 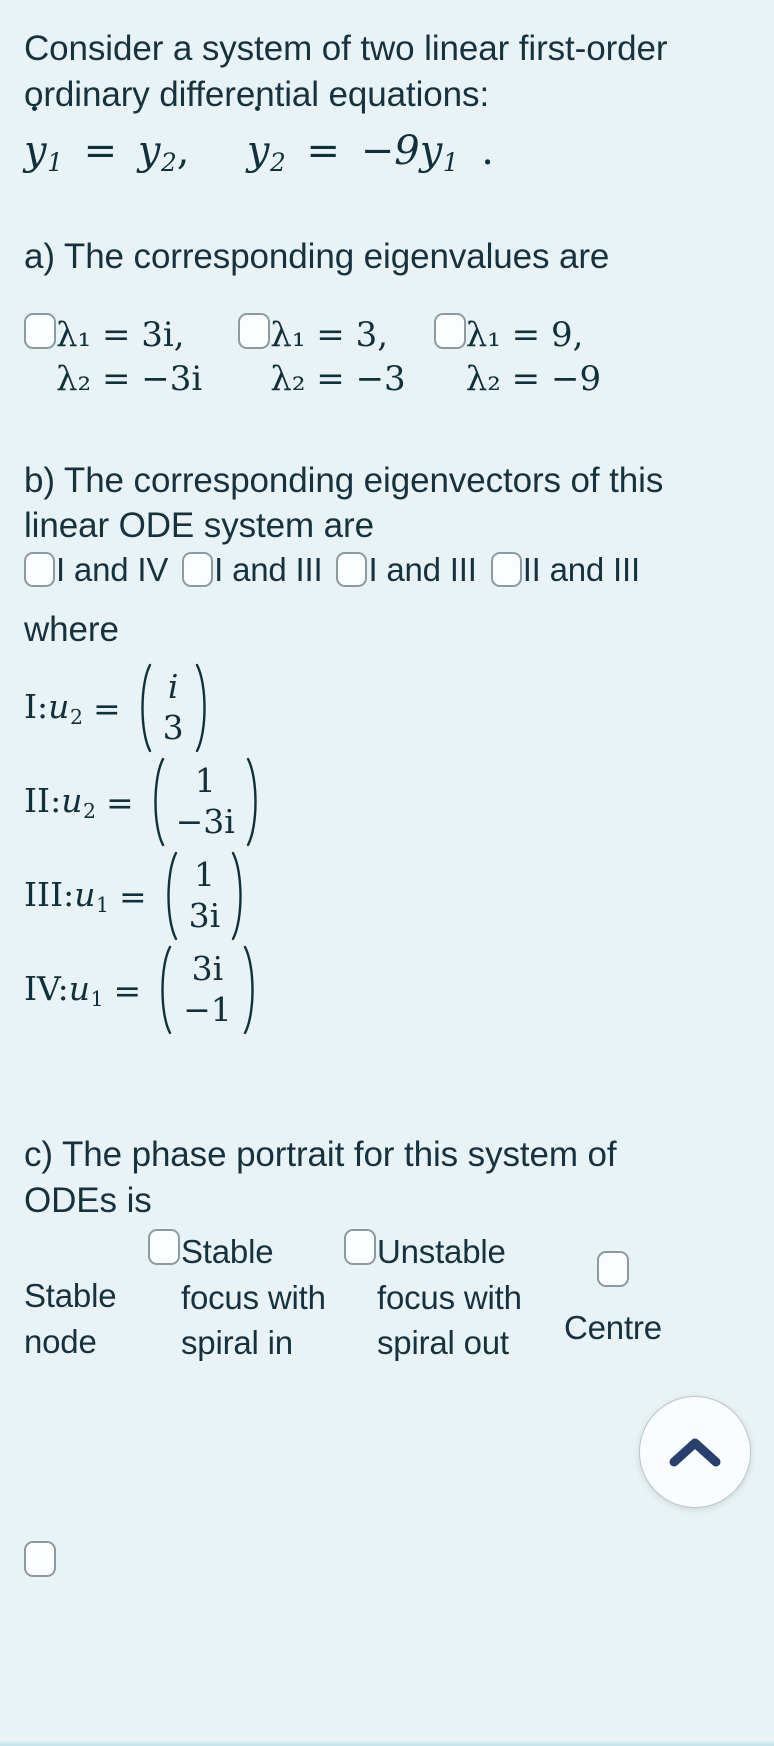 I want to click on paren-right-III, so click(x=239, y=896).